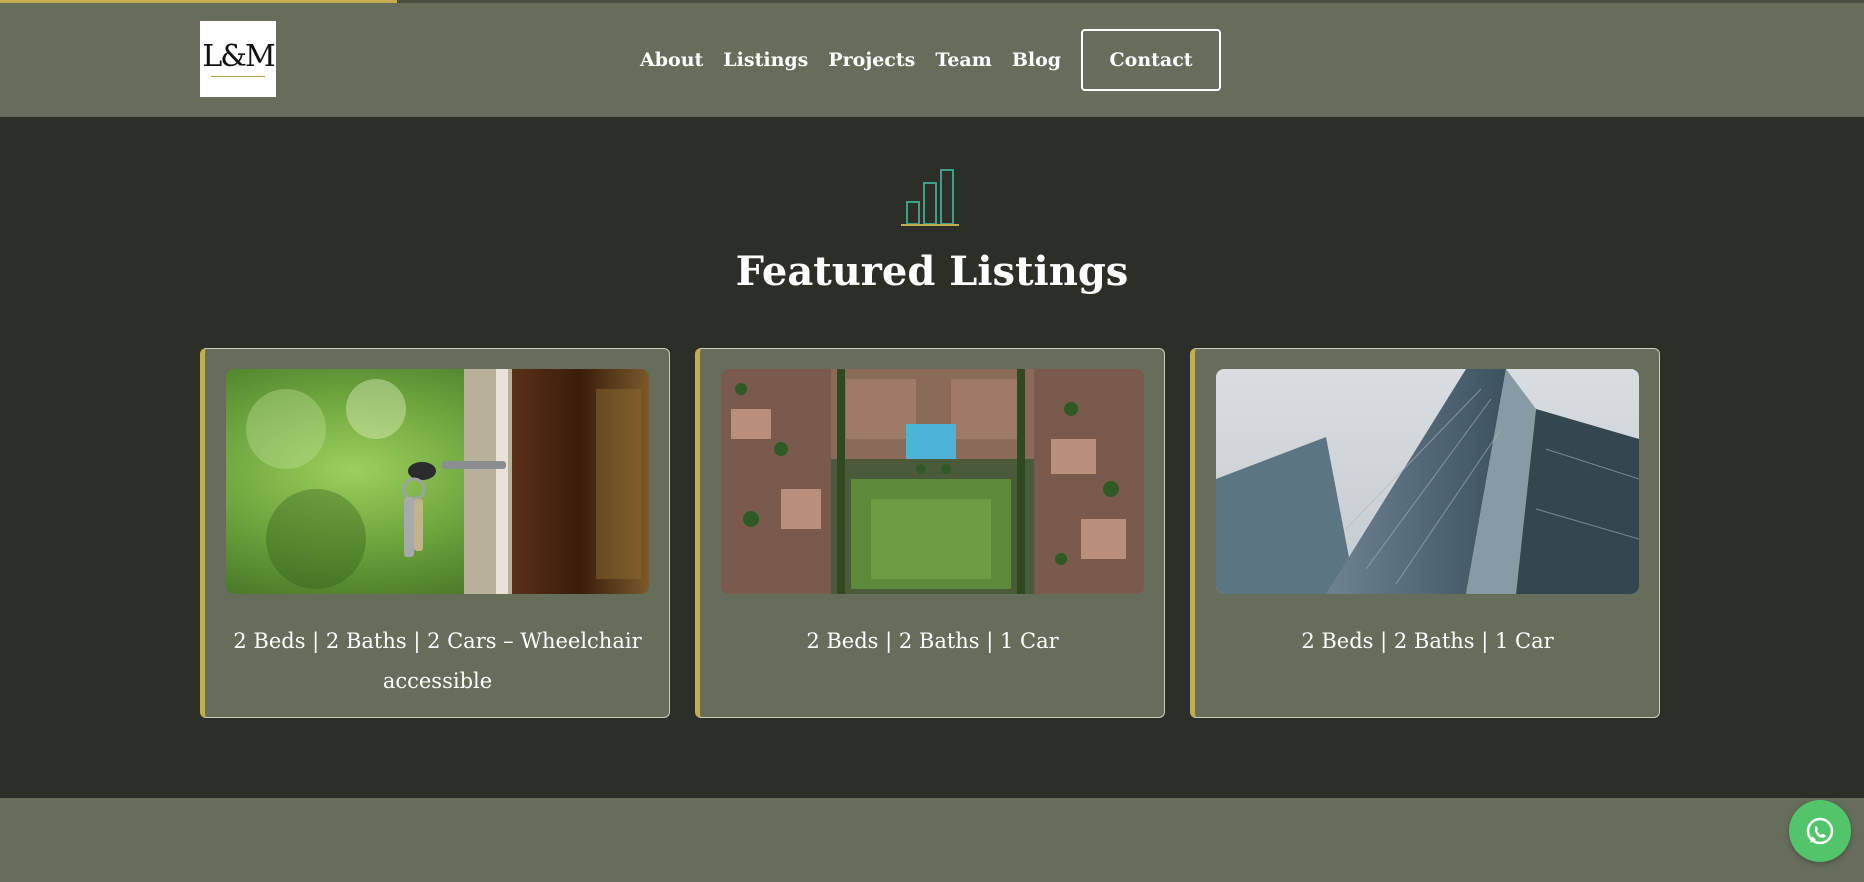 This screenshot has height=882, width=1864. Describe the element at coordinates (963, 60) in the screenshot. I see `nav-link-team: Team` at that location.